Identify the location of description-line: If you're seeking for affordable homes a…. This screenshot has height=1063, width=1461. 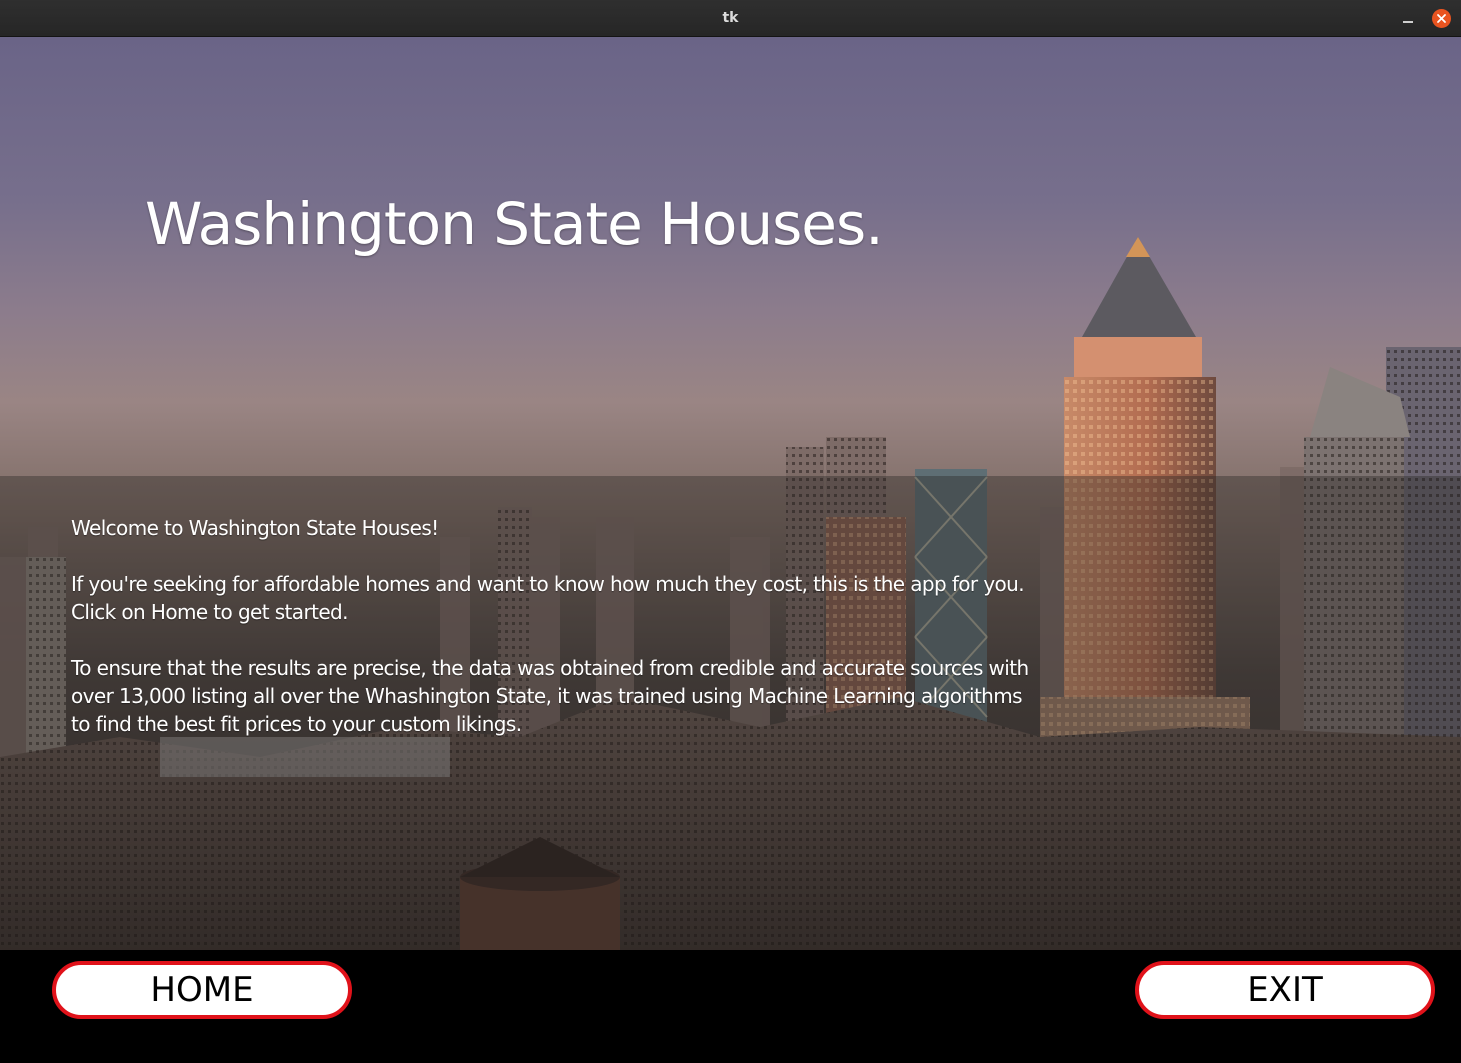
(548, 584).